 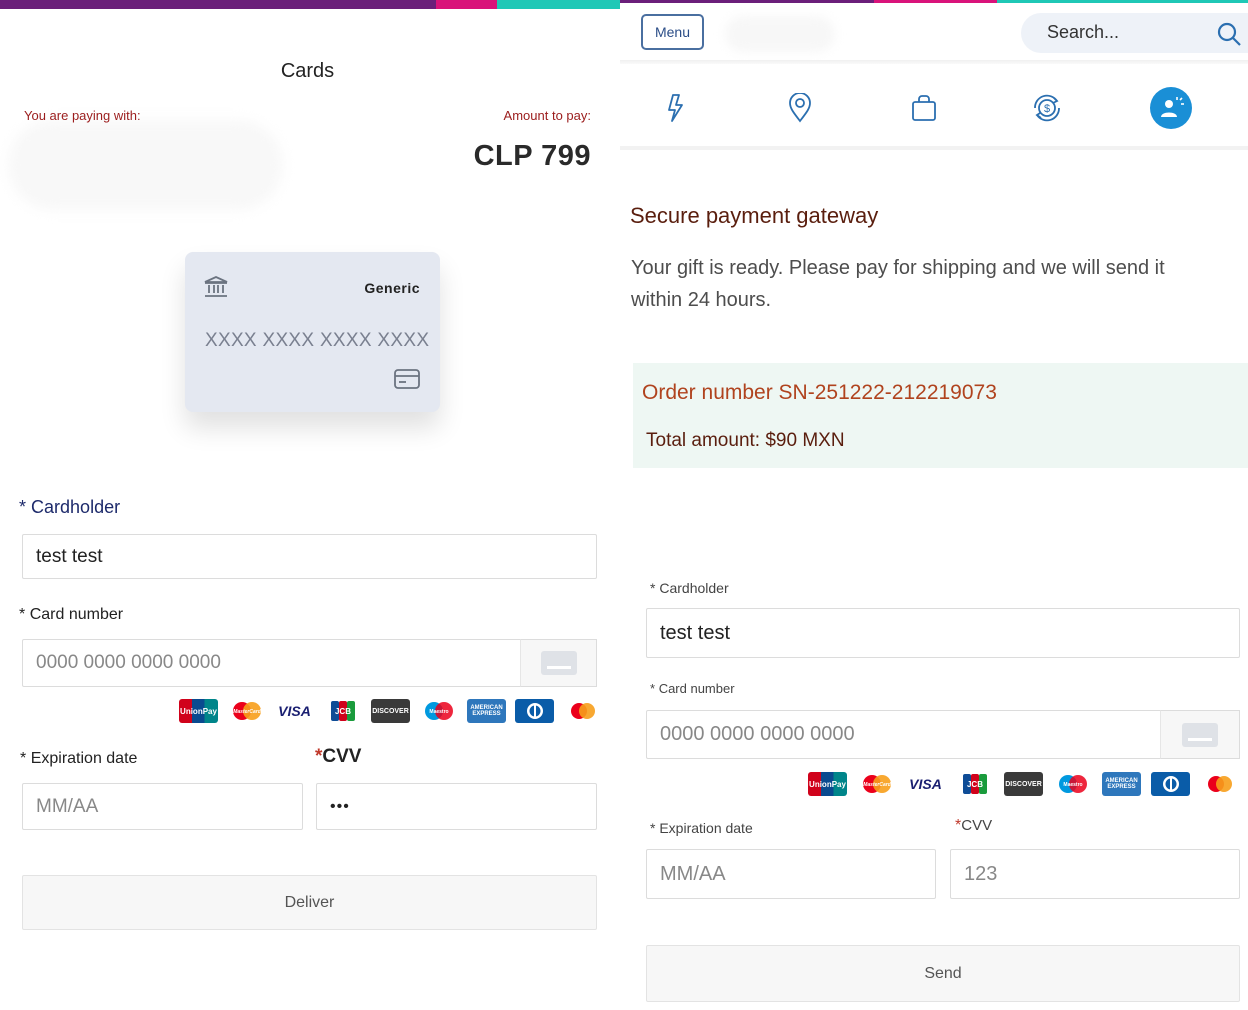 What do you see at coordinates (392, 288) in the screenshot?
I see `card-brand-label: Generic` at bounding box center [392, 288].